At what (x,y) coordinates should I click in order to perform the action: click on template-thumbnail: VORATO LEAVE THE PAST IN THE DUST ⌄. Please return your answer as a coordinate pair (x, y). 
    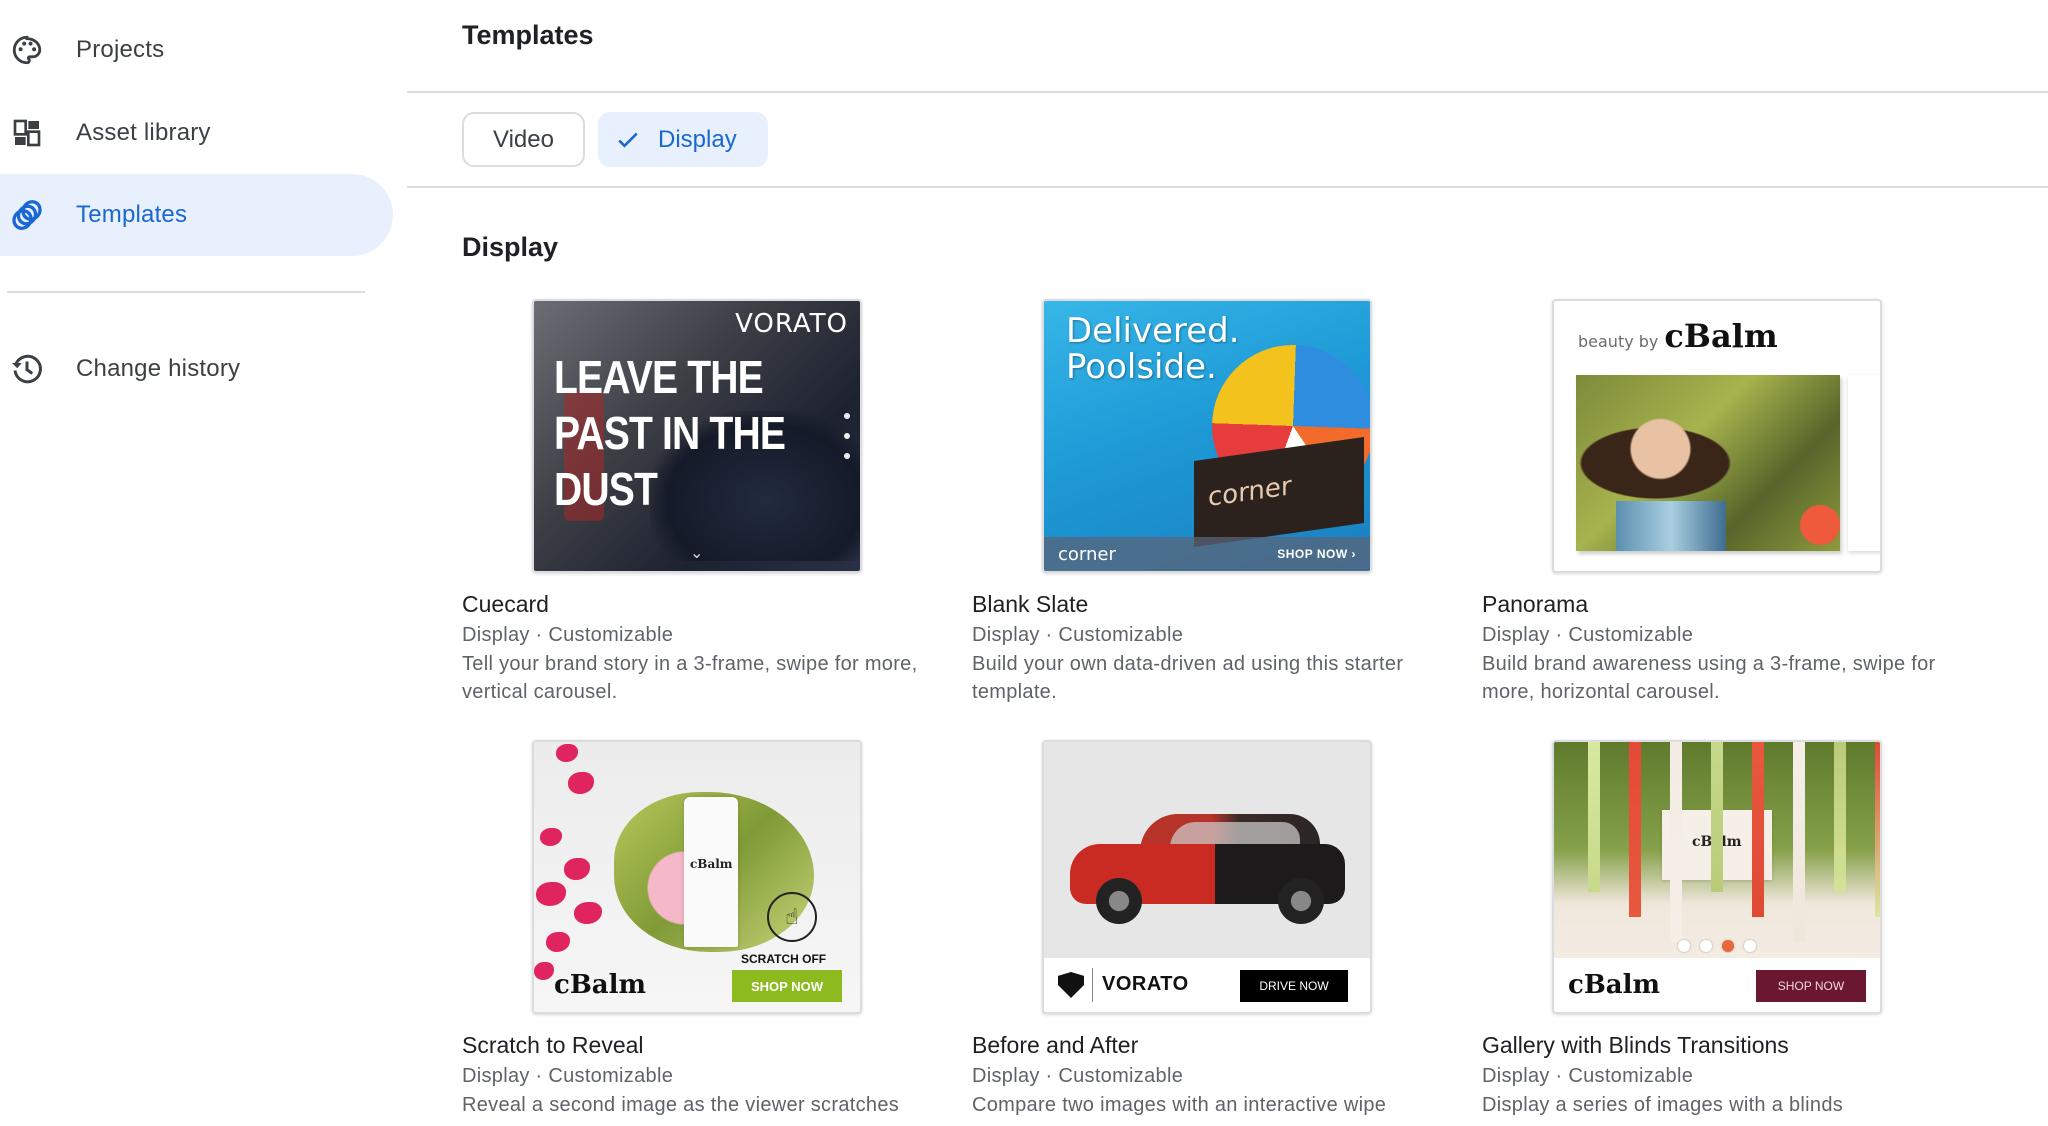
    Looking at the image, I should click on (697, 436).